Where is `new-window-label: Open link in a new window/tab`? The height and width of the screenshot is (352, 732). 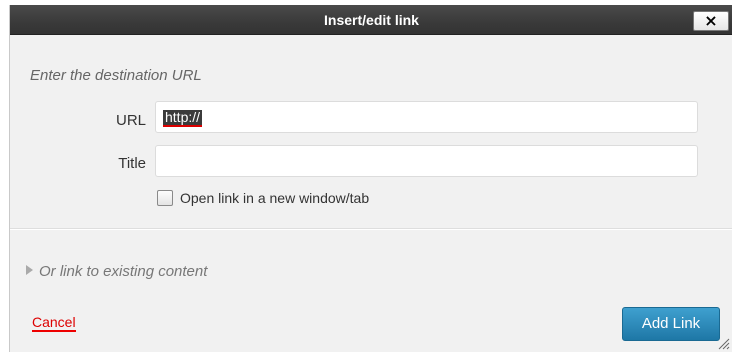
new-window-label: Open link in a new window/tab is located at coordinates (274, 198).